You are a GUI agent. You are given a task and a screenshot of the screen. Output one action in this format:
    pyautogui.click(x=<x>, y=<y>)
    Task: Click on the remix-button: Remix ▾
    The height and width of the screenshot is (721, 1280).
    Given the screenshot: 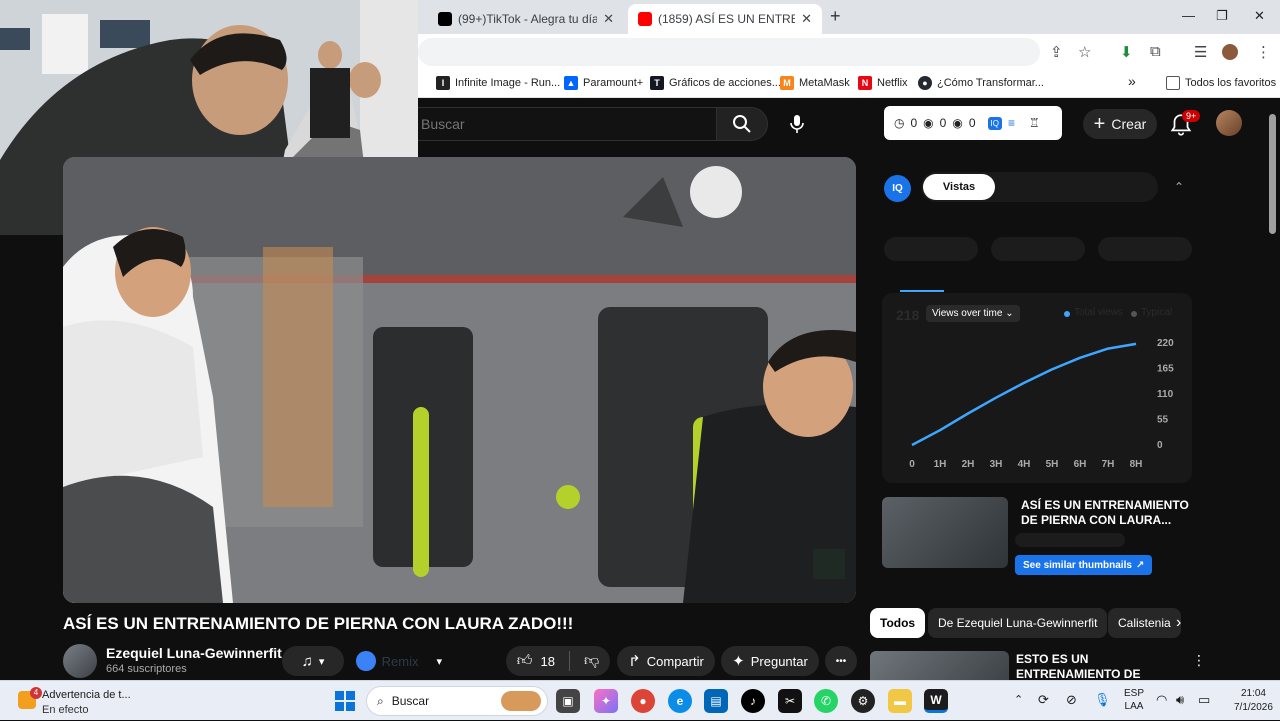 What is the action you would take?
    pyautogui.click(x=396, y=661)
    